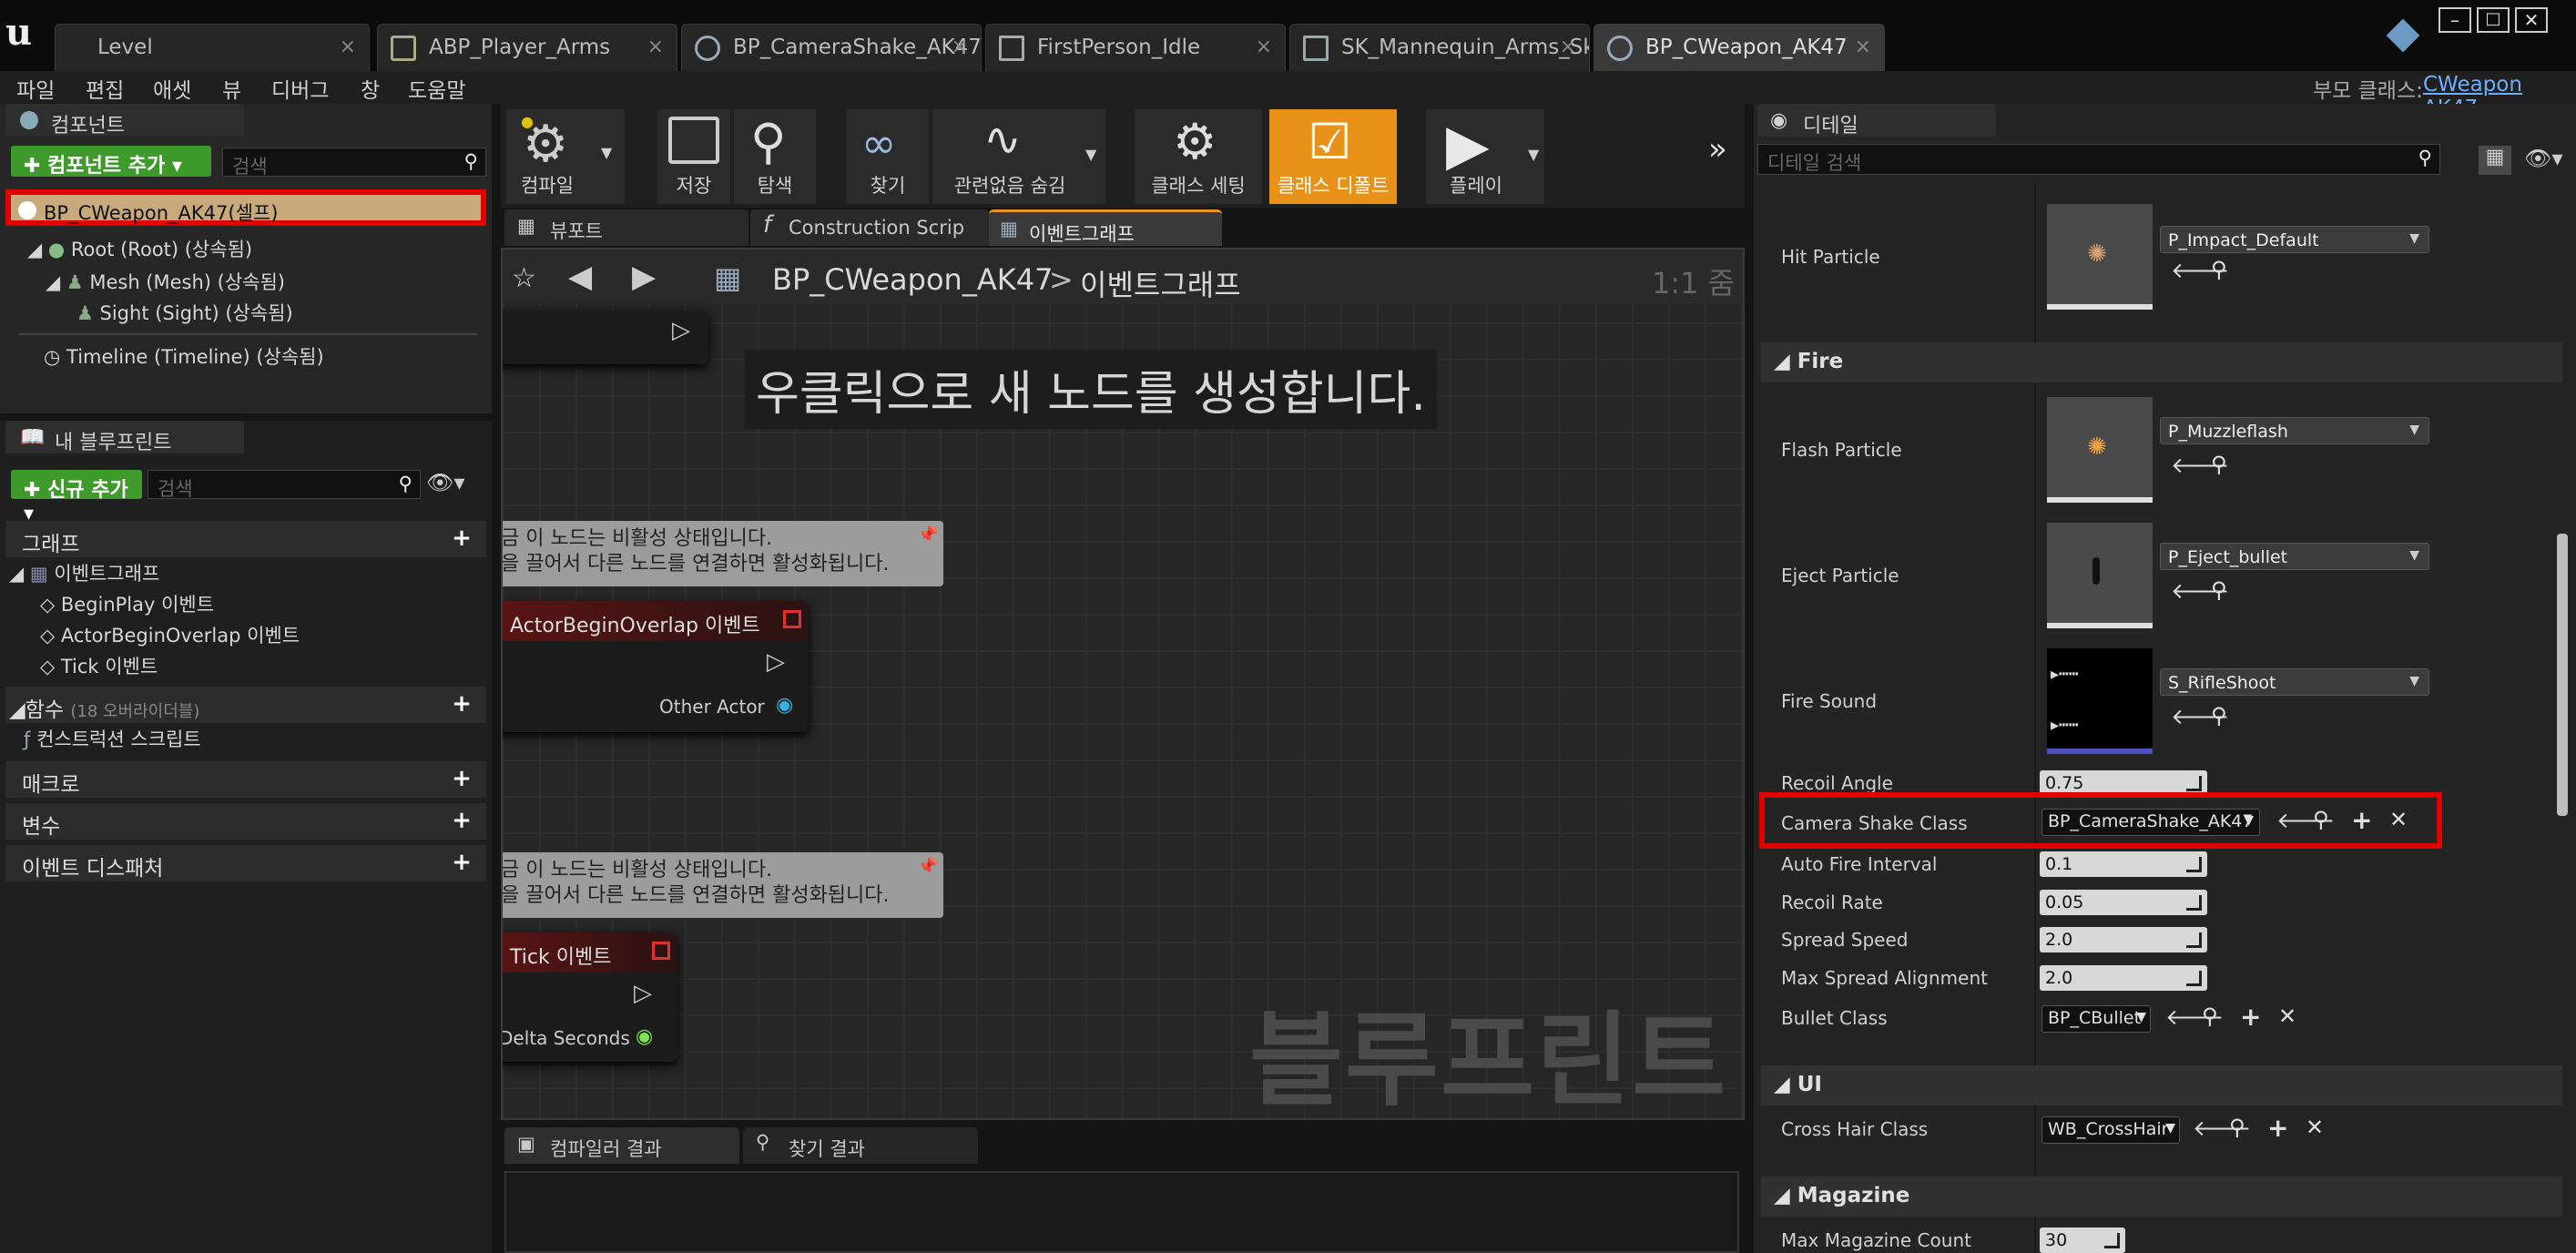  What do you see at coordinates (84, 572) in the screenshot?
I see `eventgraph-item: ◢ ▦ 이벤트그래프` at bounding box center [84, 572].